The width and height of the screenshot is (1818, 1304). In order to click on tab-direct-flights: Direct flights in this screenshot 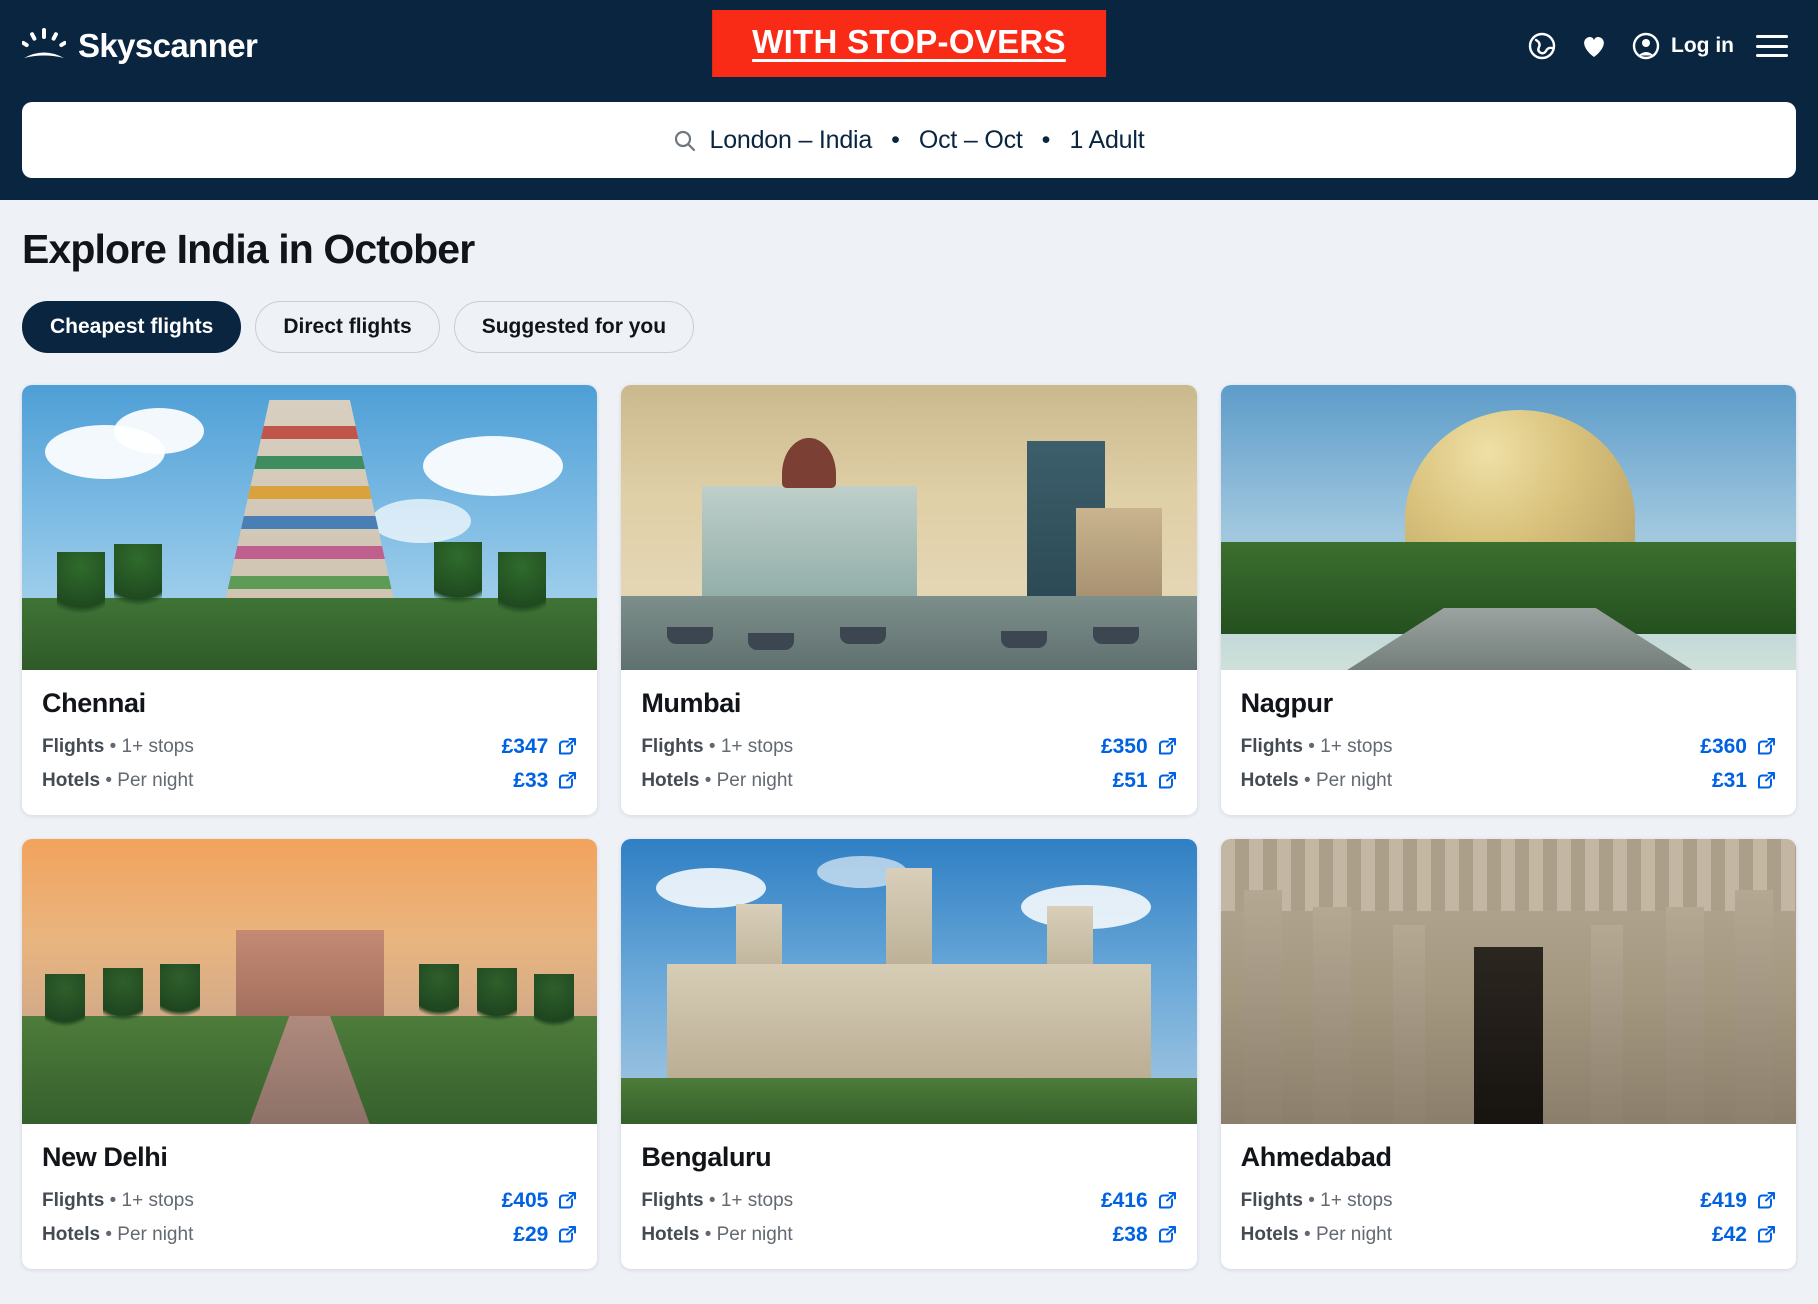, I will do `click(347, 327)`.